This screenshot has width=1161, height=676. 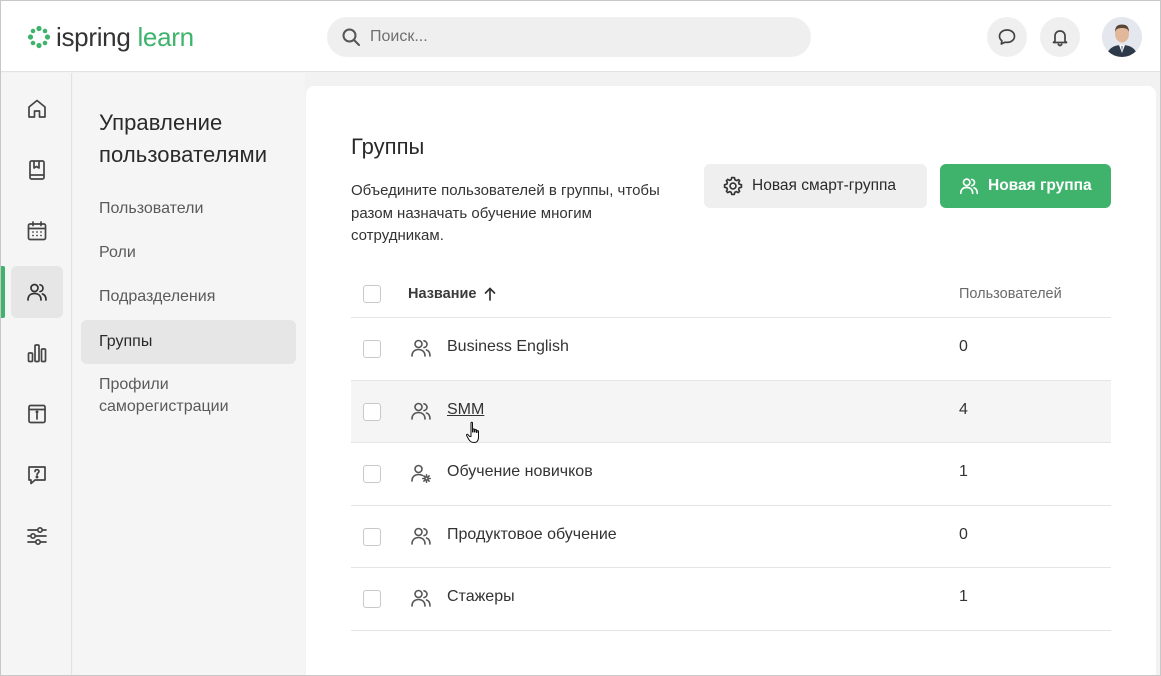 I want to click on search-box, so click(x=569, y=37).